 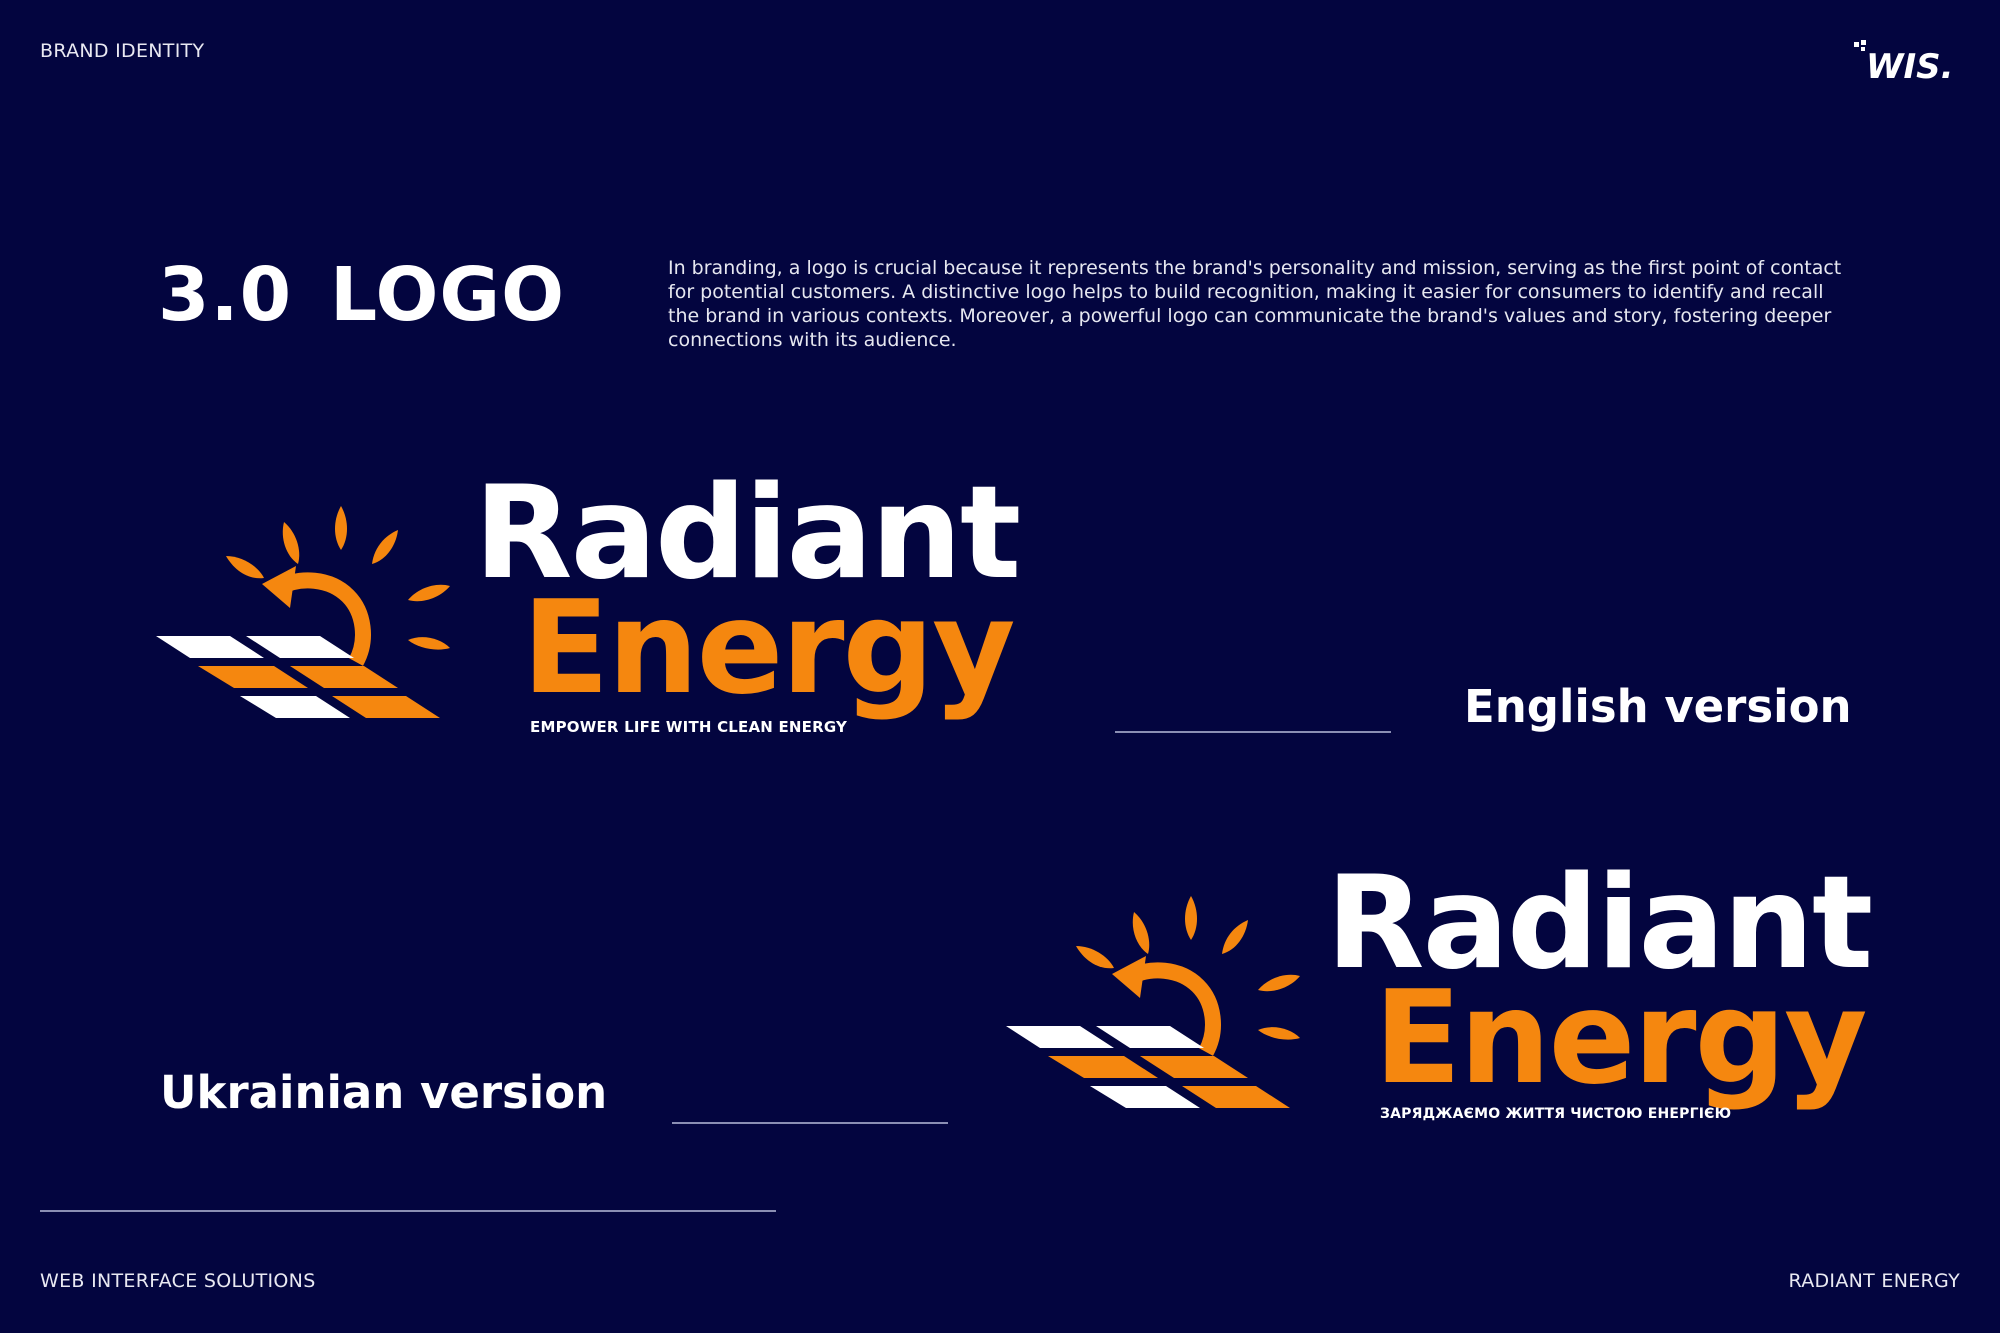 What do you see at coordinates (448, 295) in the screenshot?
I see `section-title: LOGO` at bounding box center [448, 295].